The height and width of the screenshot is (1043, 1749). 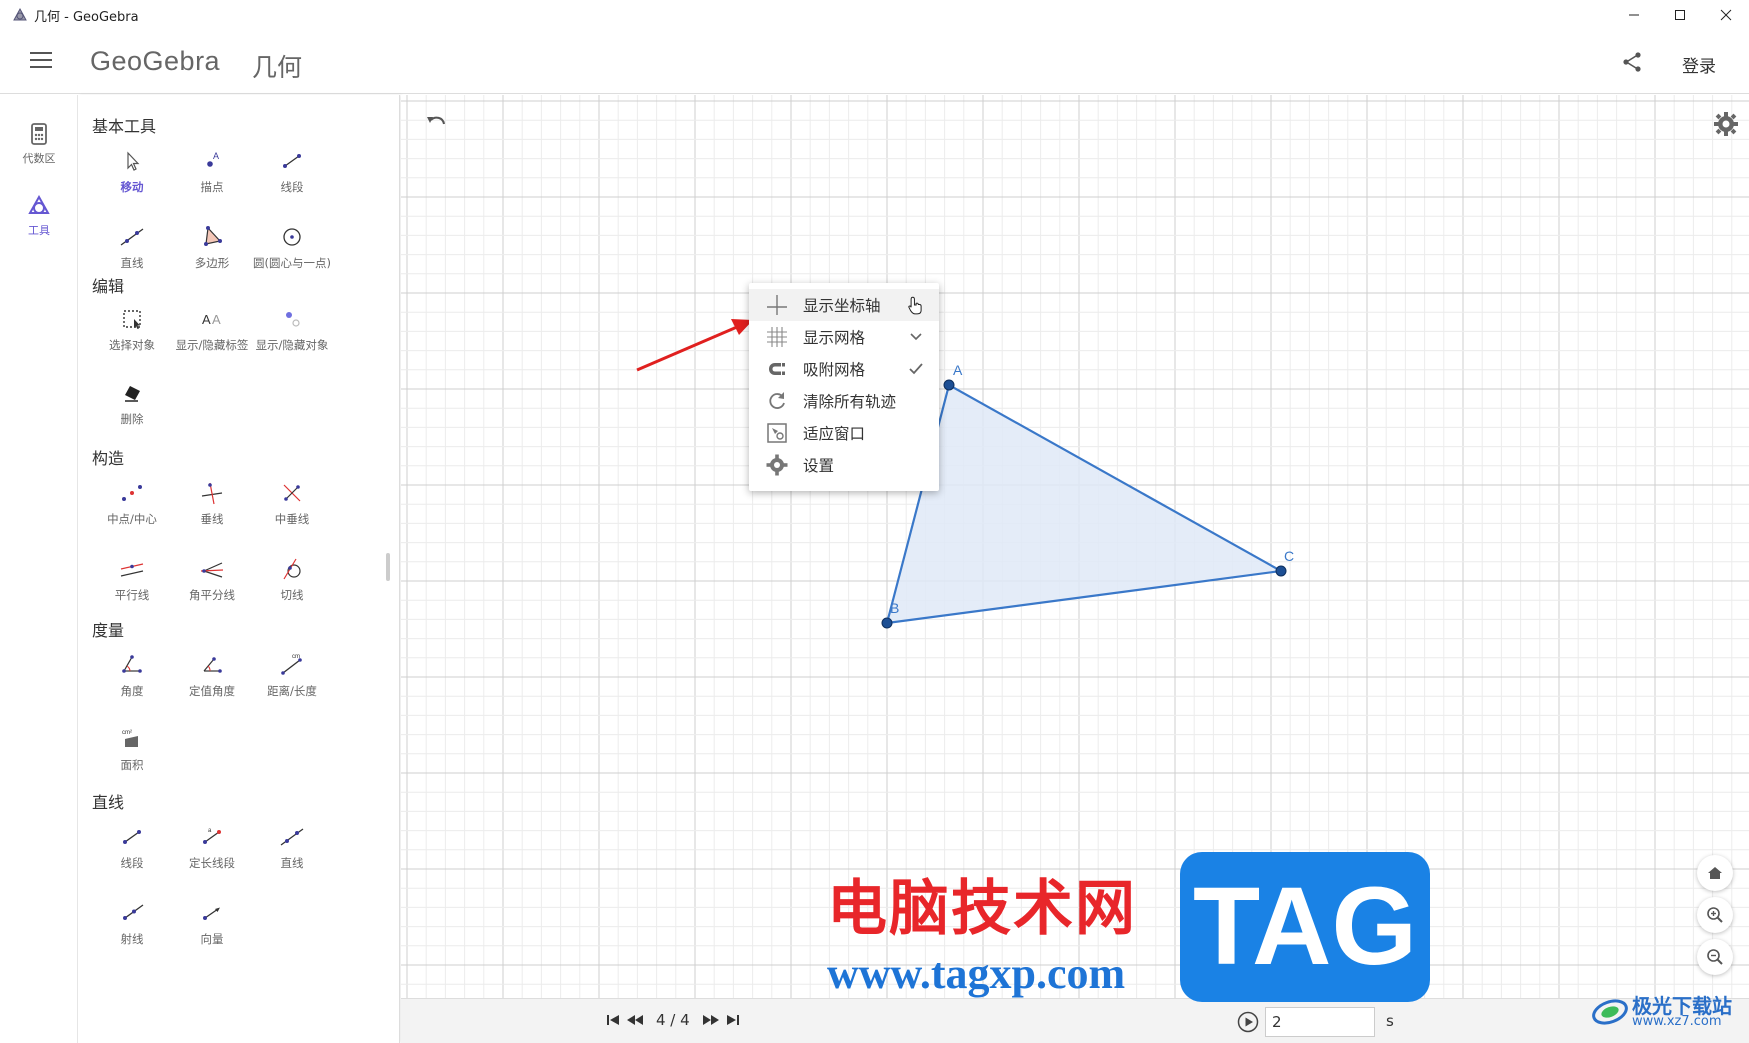 What do you see at coordinates (1610, 1012) in the screenshot?
I see `xz-swirl-icon` at bounding box center [1610, 1012].